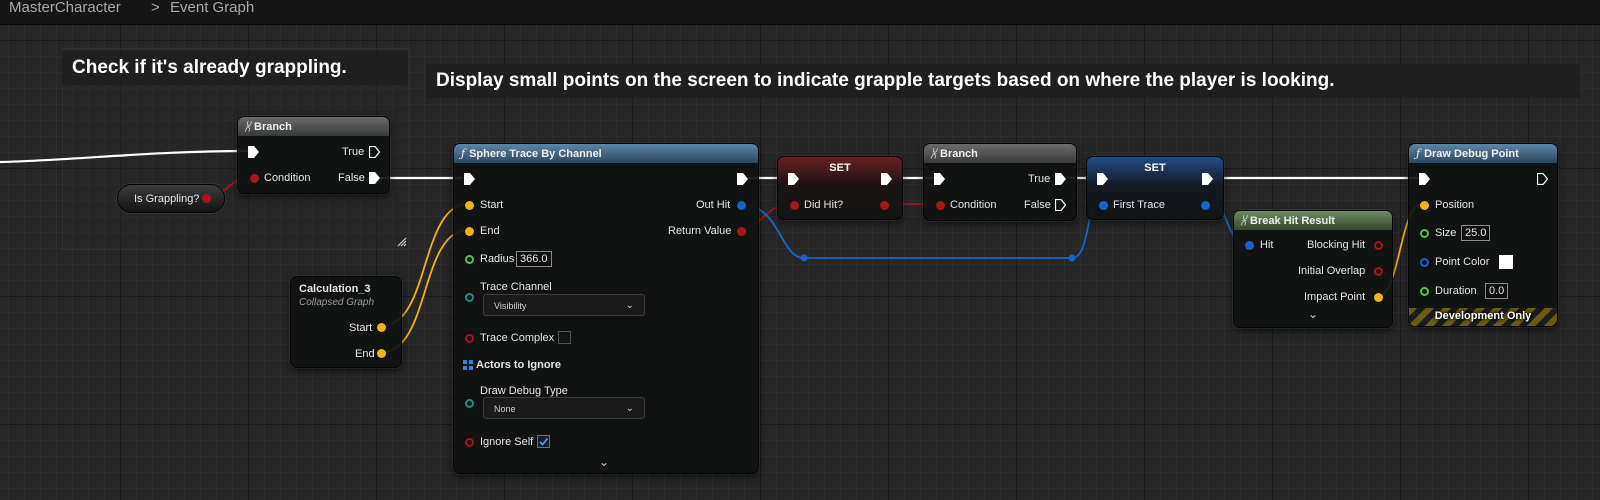 Image resolution: width=1600 pixels, height=500 pixels. Describe the element at coordinates (1378, 245) in the screenshot. I see `blocking-hit-pin` at that location.